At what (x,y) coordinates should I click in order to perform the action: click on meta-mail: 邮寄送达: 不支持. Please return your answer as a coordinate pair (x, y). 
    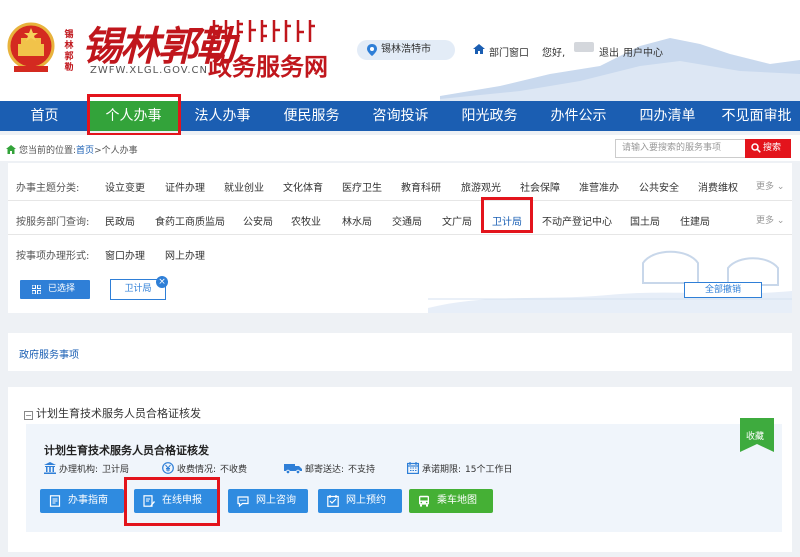
    Looking at the image, I should click on (329, 468).